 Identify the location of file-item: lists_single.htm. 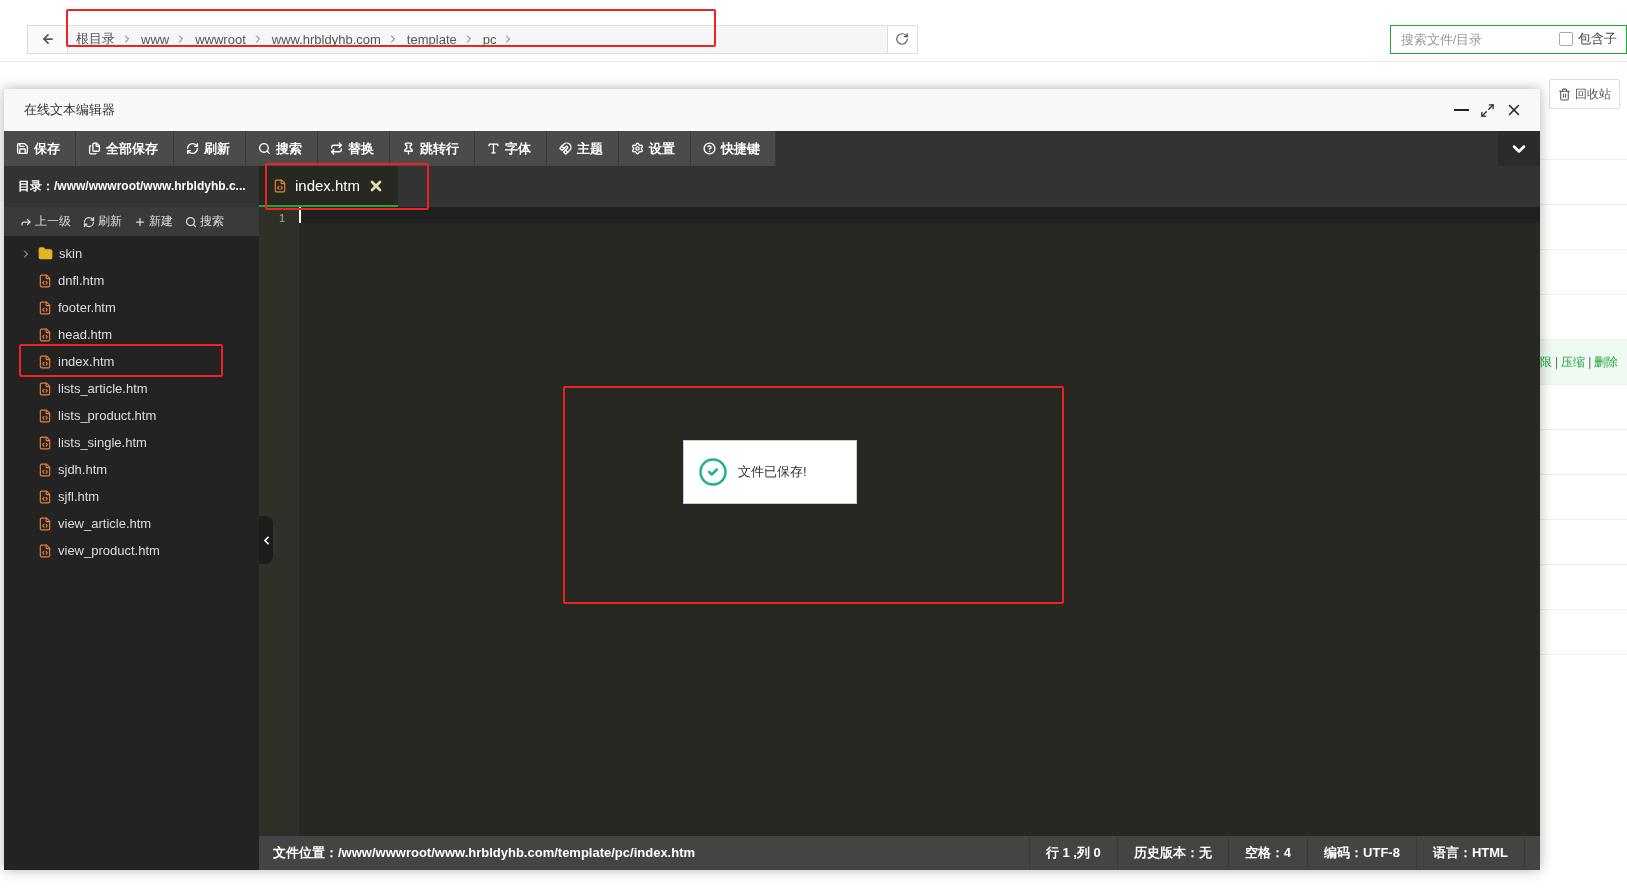
(131, 442).